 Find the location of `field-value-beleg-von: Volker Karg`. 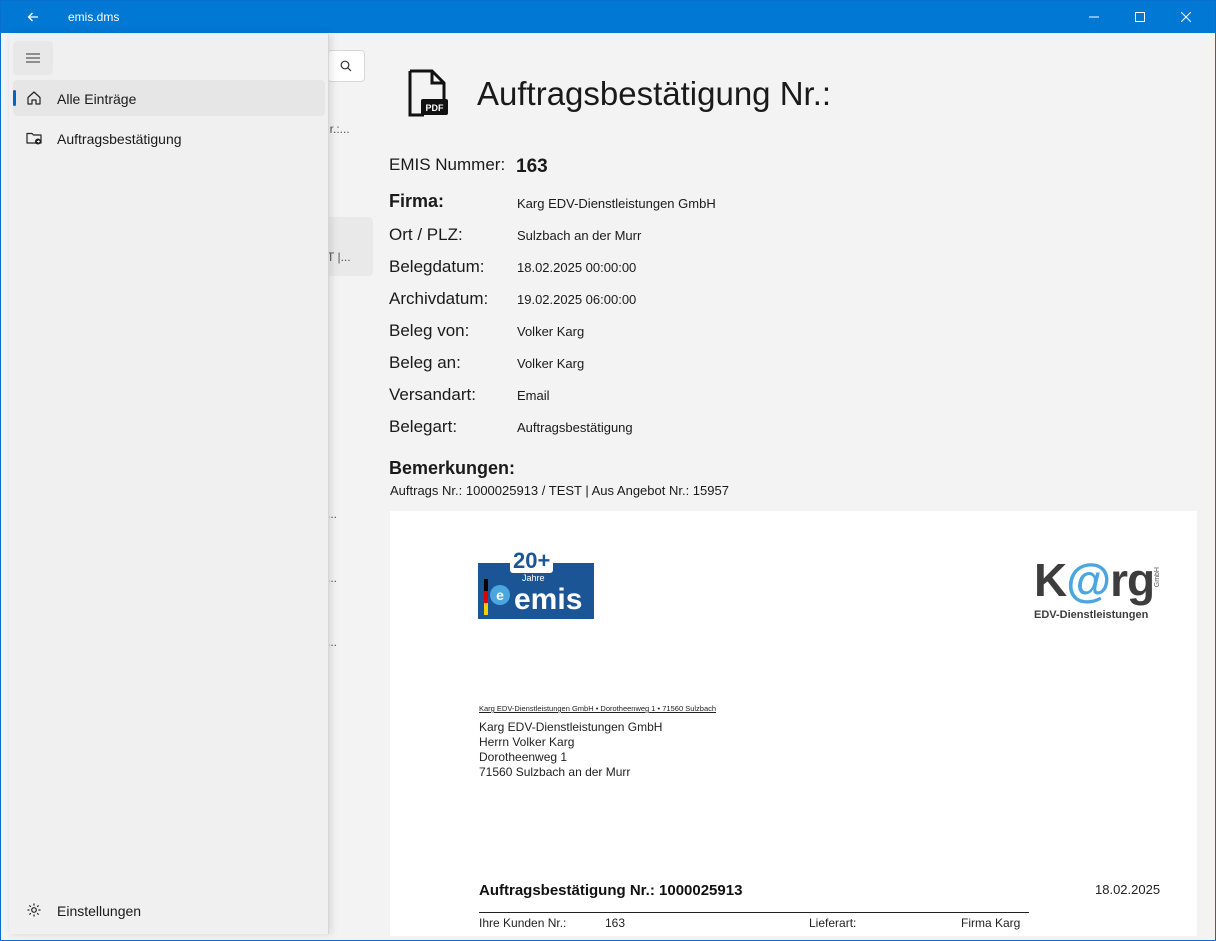

field-value-beleg-von: Volker Karg is located at coordinates (551, 331).